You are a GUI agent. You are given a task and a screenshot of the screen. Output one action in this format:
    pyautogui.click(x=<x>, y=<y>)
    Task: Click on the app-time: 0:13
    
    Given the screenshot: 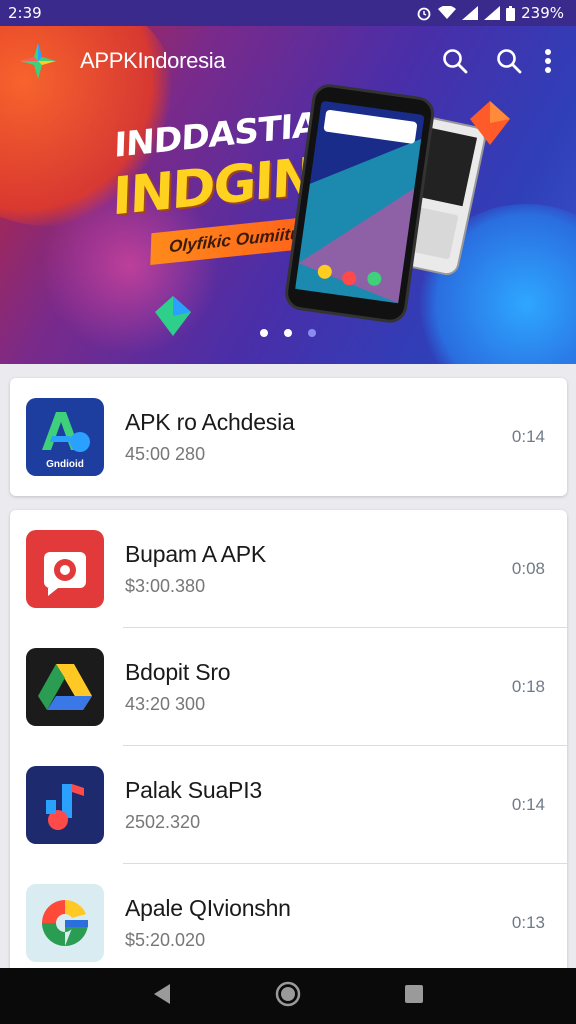 What is the action you would take?
    pyautogui.click(x=528, y=922)
    